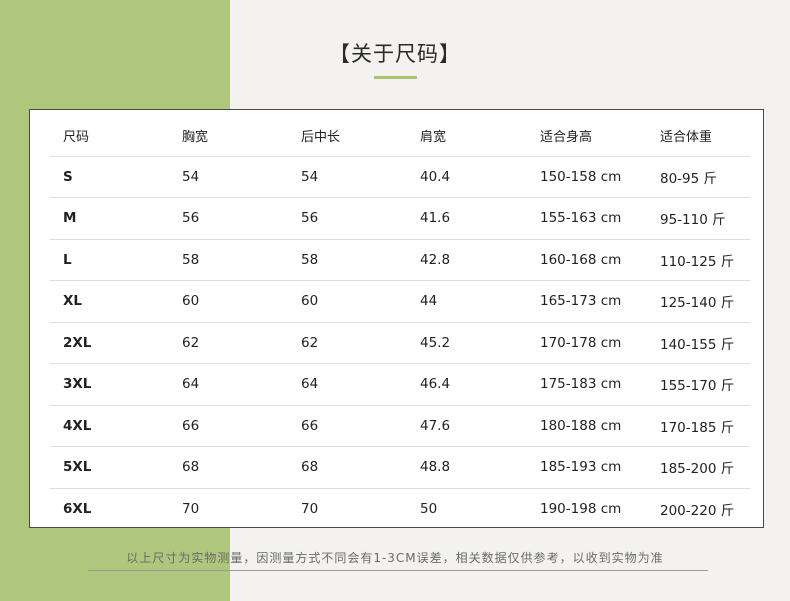  Describe the element at coordinates (395, 54) in the screenshot. I see `page-title: 【关于尺码】` at that location.